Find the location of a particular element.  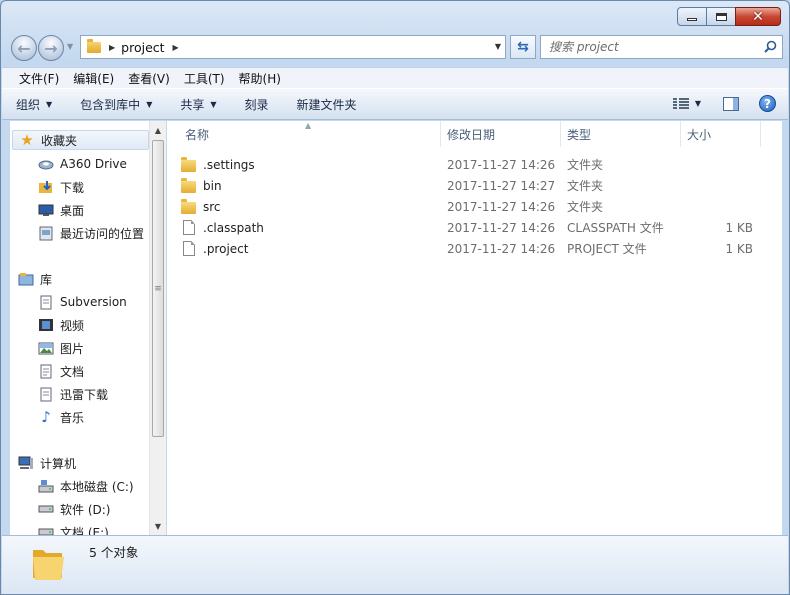

view-dropdown-icon: ▼ is located at coordinates (698, 103).